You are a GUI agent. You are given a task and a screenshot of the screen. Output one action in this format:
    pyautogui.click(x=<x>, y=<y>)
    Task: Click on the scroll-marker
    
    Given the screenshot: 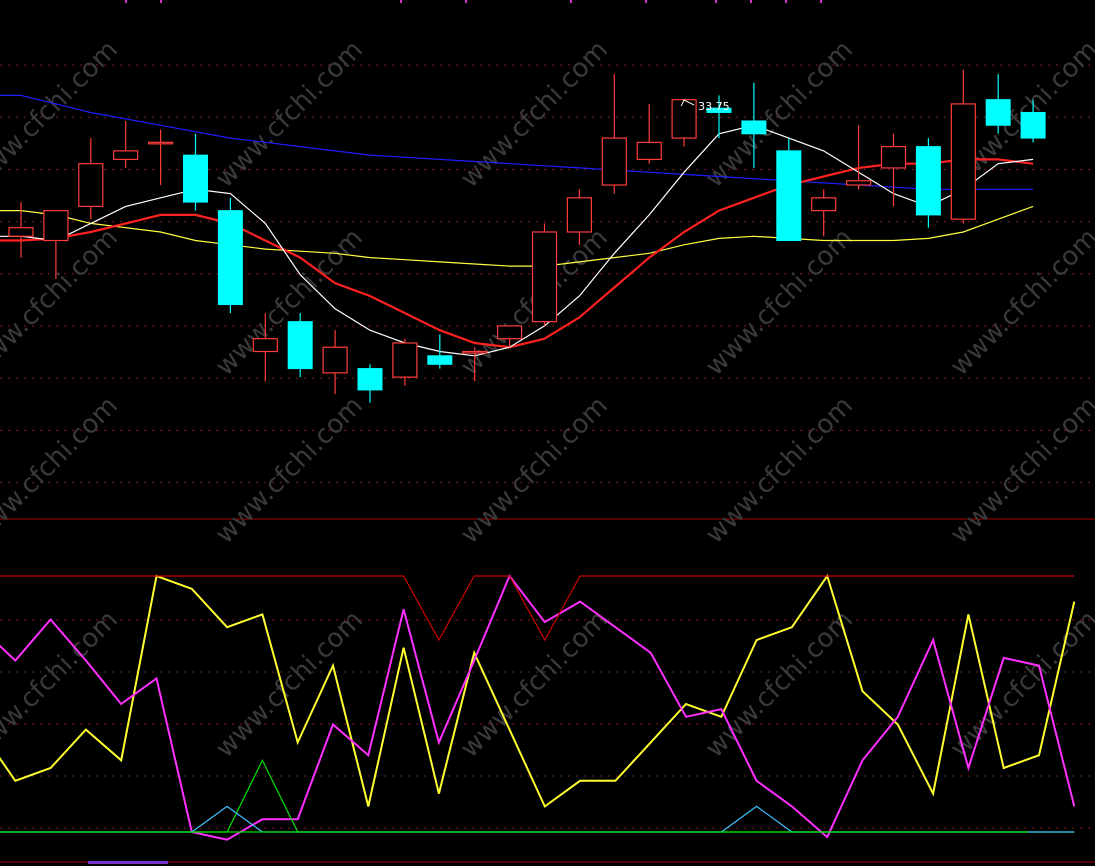 What is the action you would take?
    pyautogui.click(x=128, y=862)
    